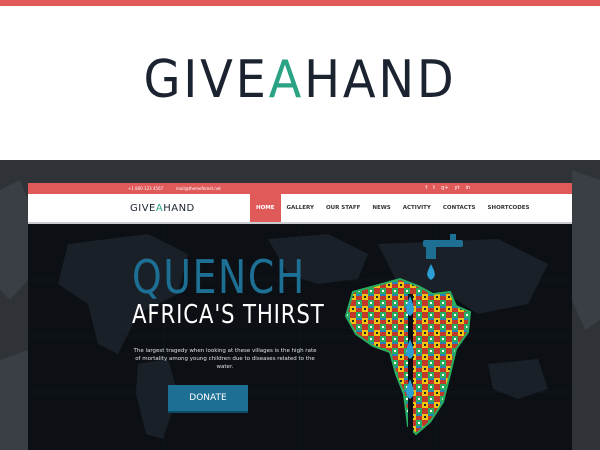  Describe the element at coordinates (509, 208) in the screenshot. I see `nav-item-shortcodes: SHORTCODES` at that location.